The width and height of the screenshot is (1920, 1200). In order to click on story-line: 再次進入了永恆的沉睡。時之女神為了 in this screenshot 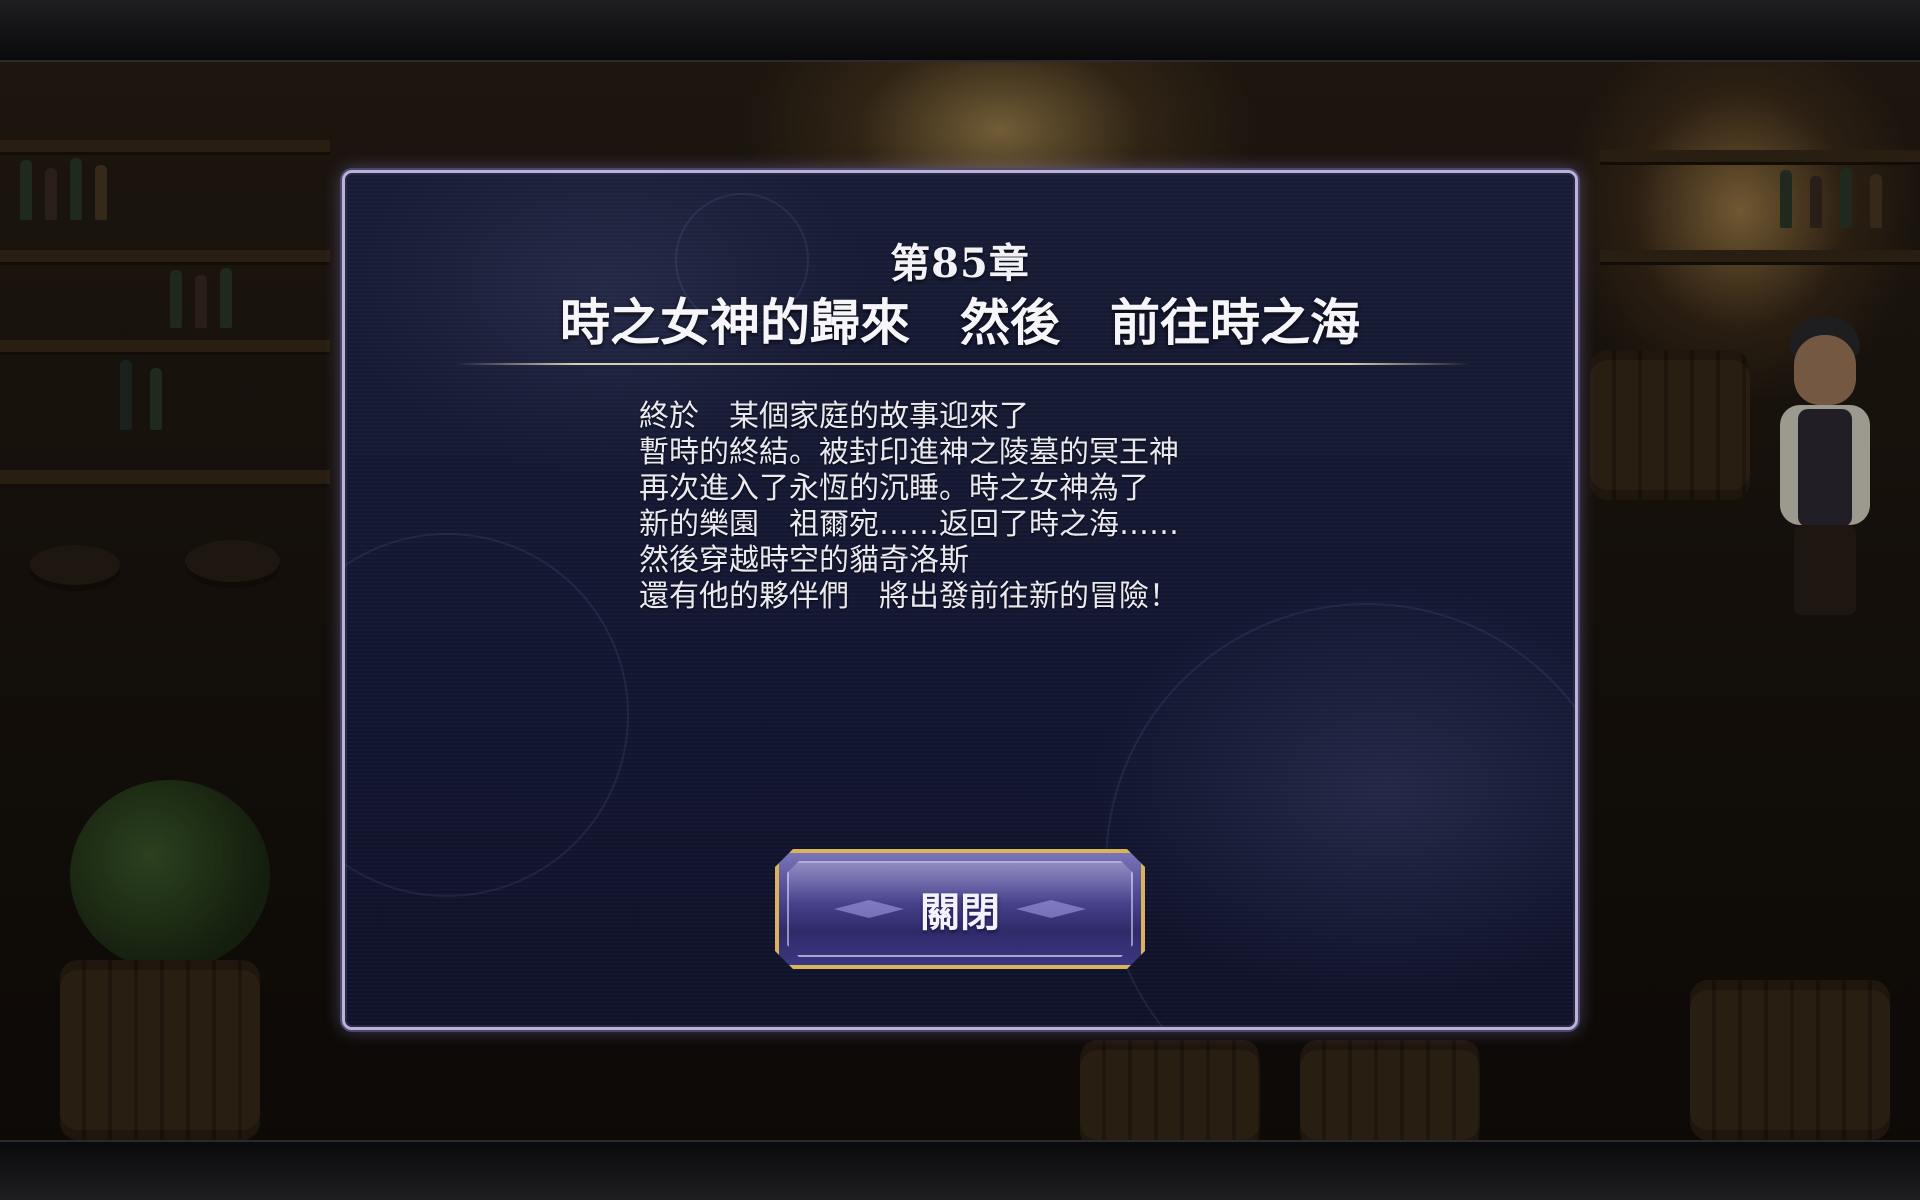, I will do `click(894, 488)`.